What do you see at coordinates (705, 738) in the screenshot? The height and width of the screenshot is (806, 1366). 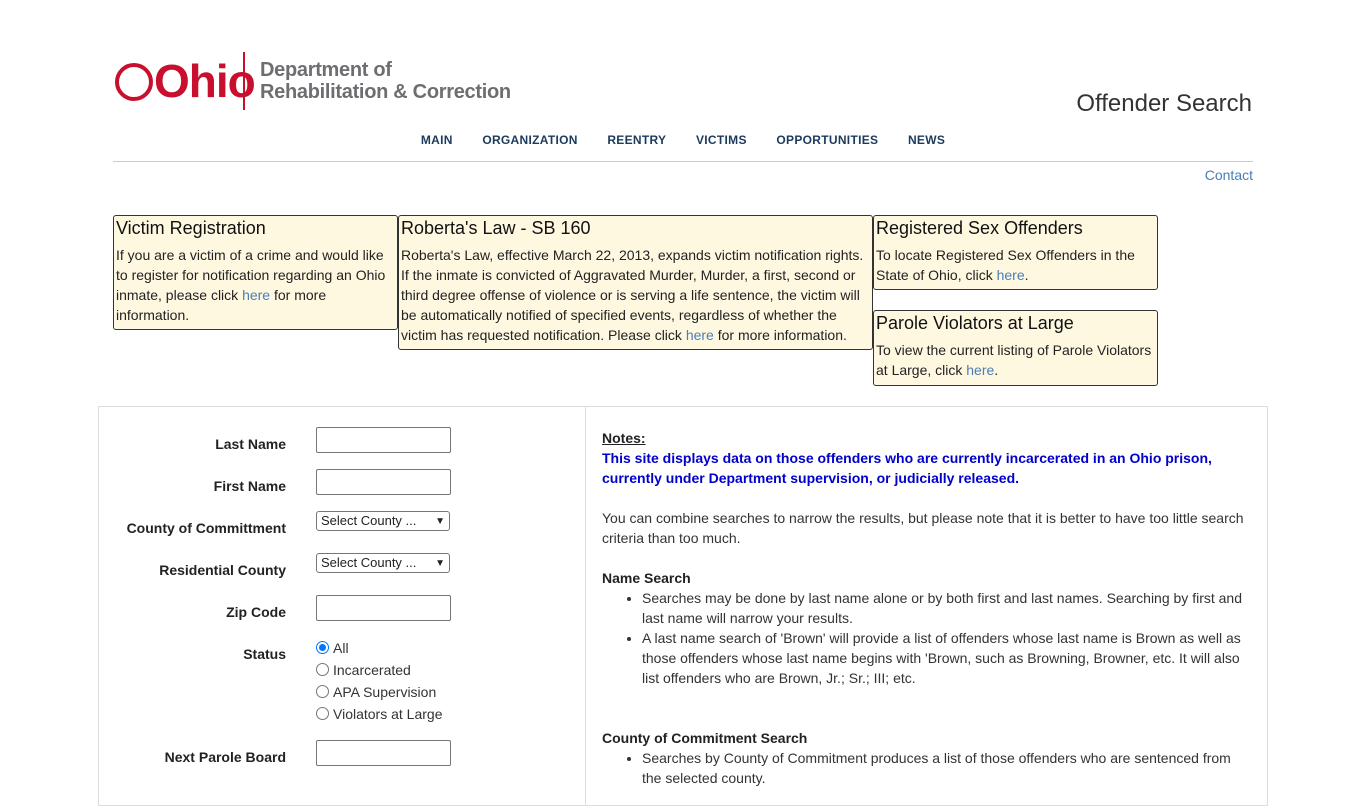 I see `county-search-heading: County of Commitment Search` at bounding box center [705, 738].